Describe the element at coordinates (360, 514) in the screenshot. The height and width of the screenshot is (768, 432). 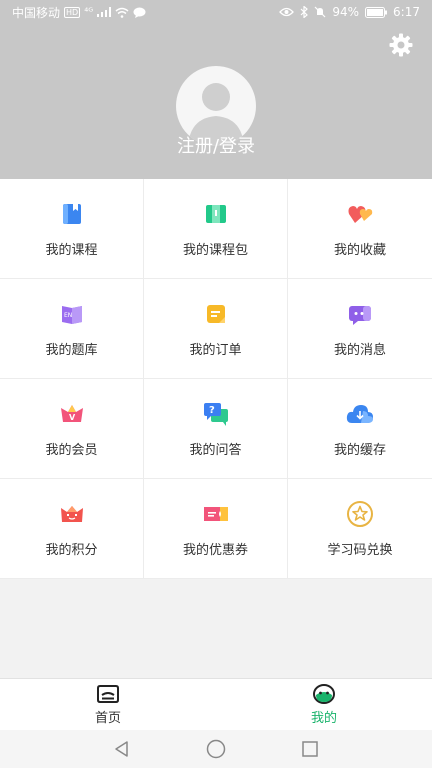
I see `redeem-code-icon` at that location.